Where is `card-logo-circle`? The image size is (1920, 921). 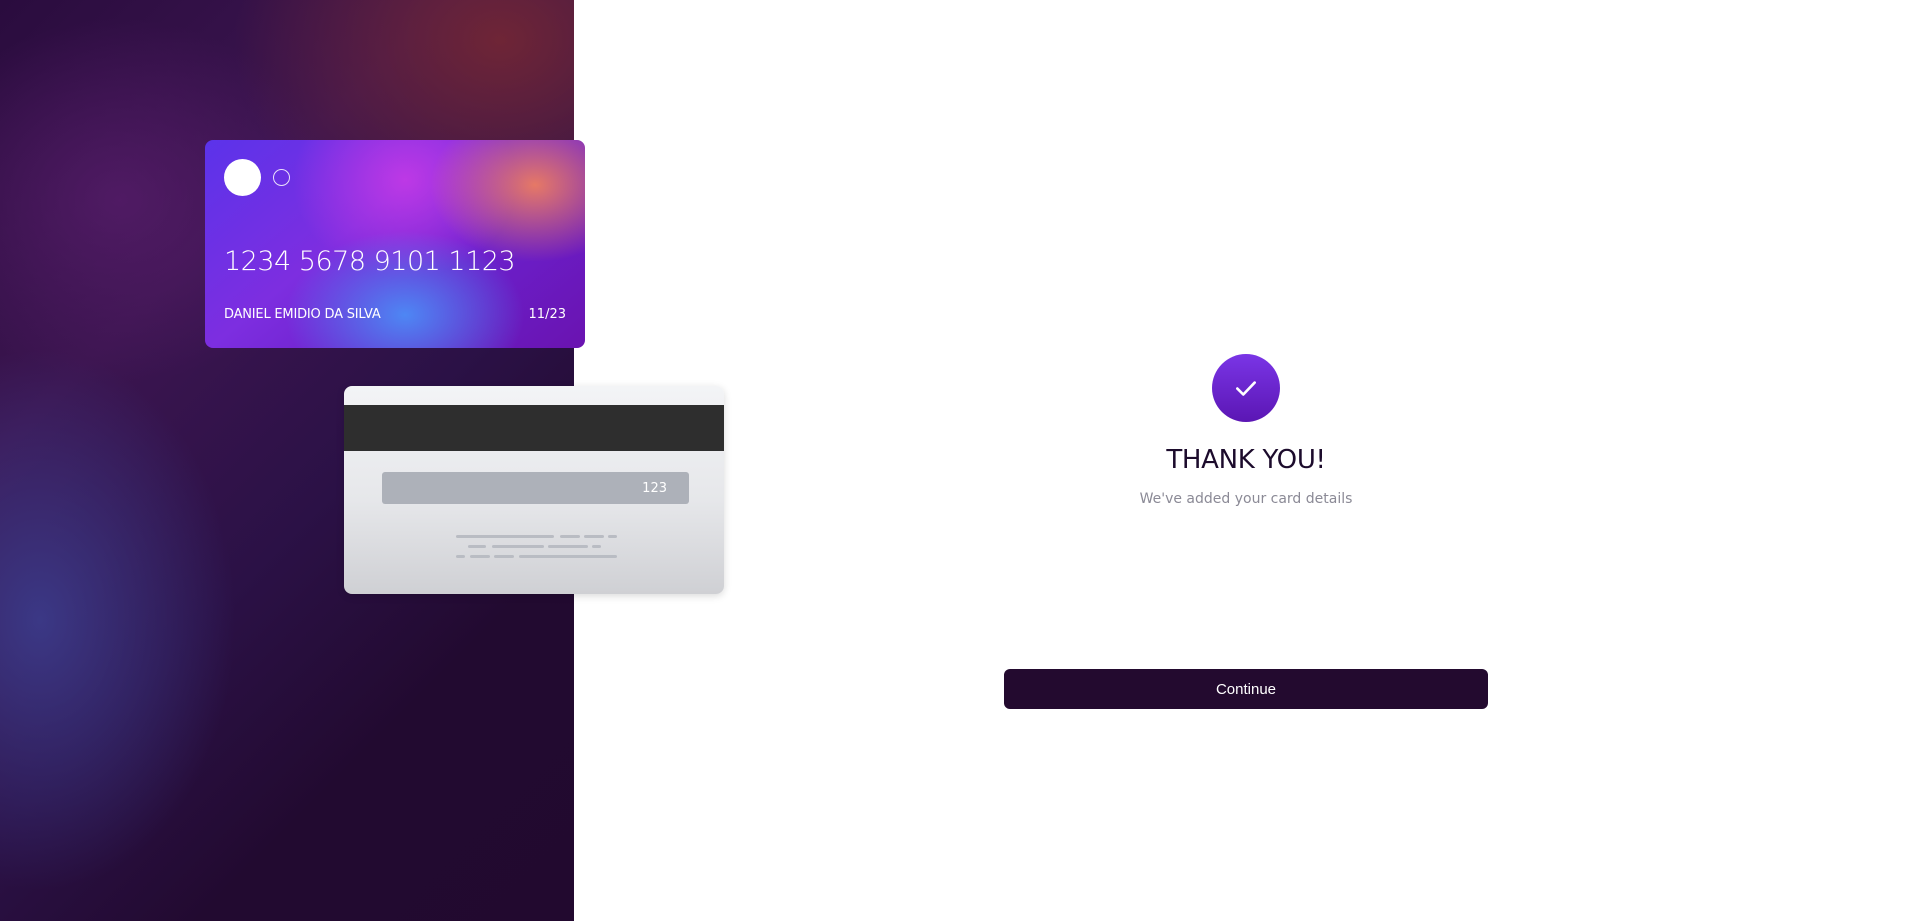
card-logo-circle is located at coordinates (242, 177).